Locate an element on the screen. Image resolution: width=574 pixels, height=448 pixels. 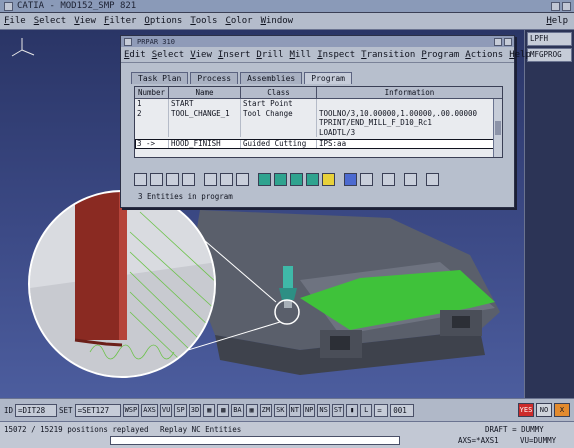
layer-icon: ▩ is located at coordinates (223, 410).